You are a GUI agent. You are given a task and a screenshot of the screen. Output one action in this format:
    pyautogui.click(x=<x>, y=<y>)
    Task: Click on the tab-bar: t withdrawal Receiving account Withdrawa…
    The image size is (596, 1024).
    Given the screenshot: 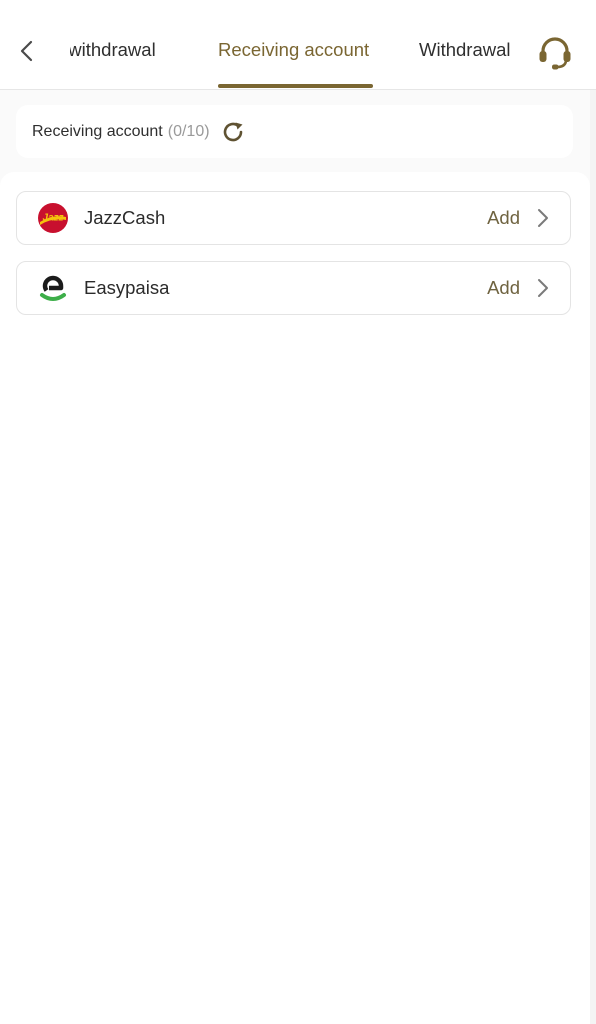 What is the action you would take?
    pyautogui.click(x=300, y=45)
    